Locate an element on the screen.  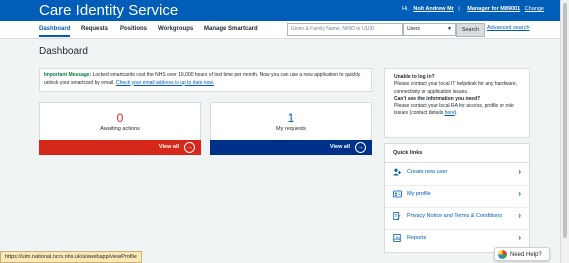
quick-link-privacy-terms: Privacy Notice and Terms & Conditions › is located at coordinates (457, 218).